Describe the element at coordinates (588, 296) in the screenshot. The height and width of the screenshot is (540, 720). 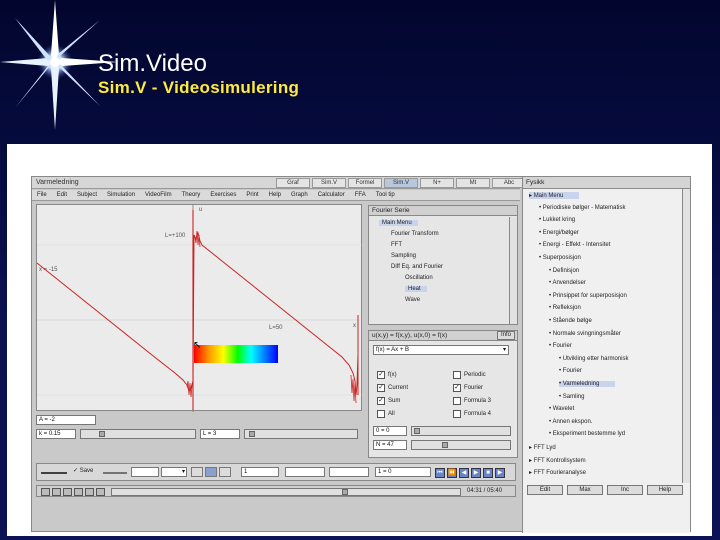
I see `right-tree-item: • Prinsippet for superposisjon` at that location.